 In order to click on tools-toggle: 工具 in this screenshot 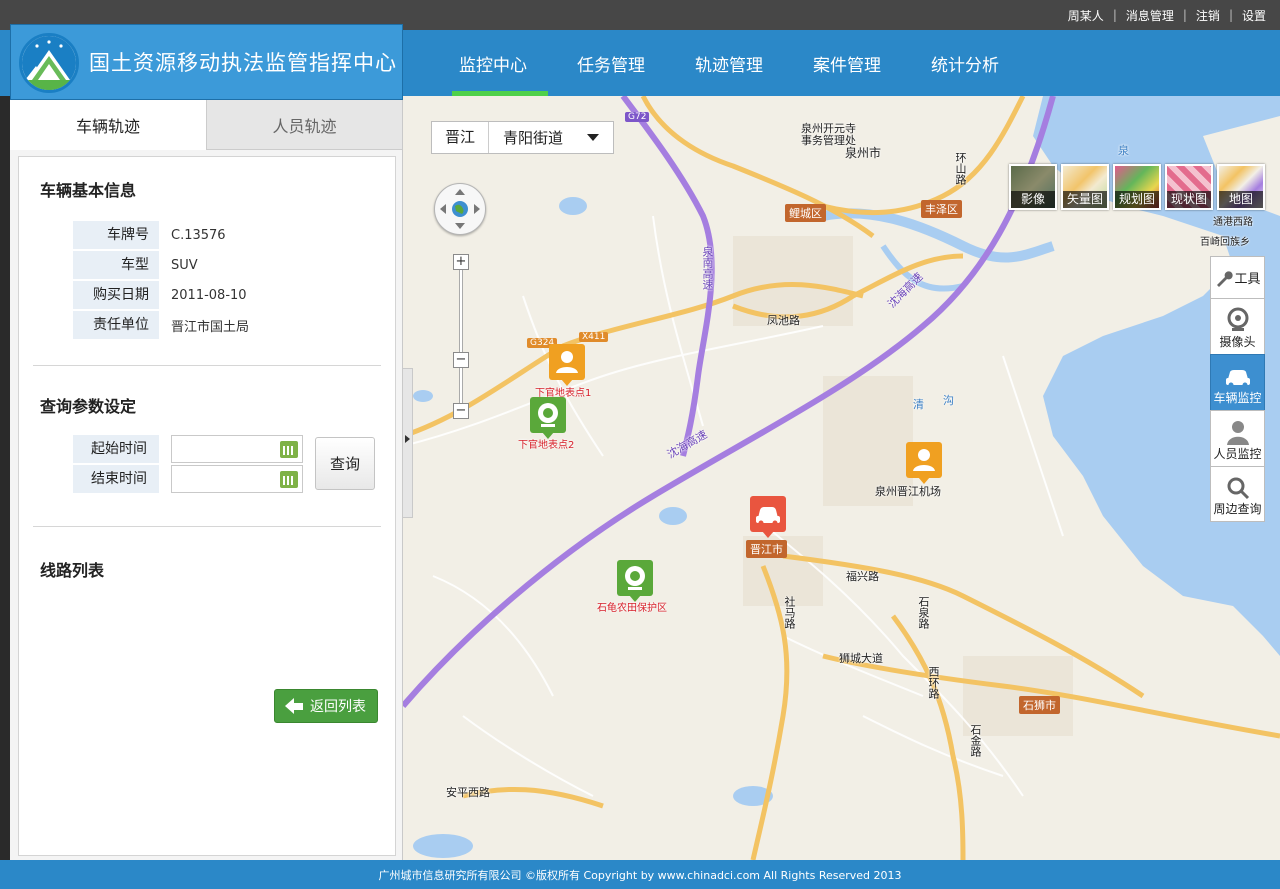, I will do `click(1237, 277)`.